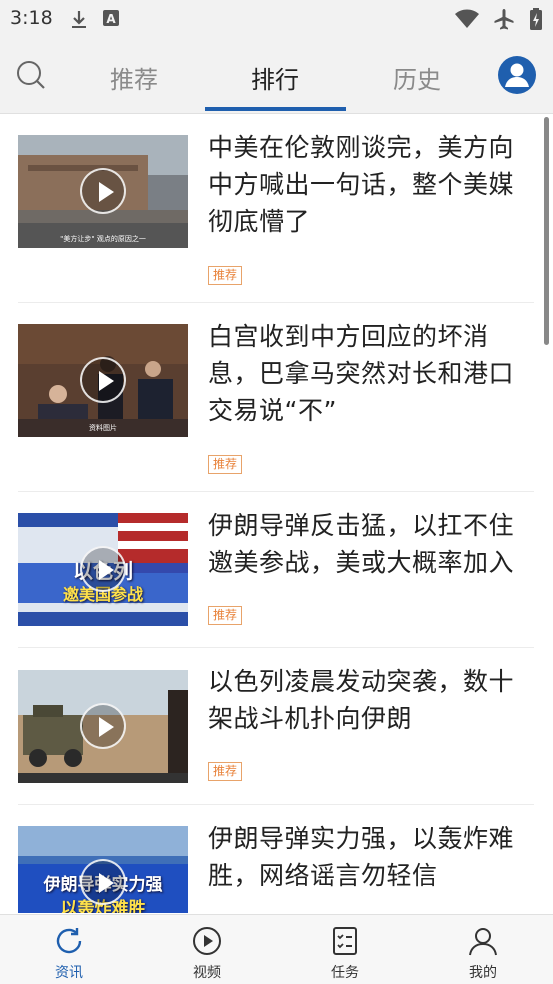 Image resolution: width=553 pixels, height=984 pixels. What do you see at coordinates (546, 231) in the screenshot?
I see `feed-scrollbar` at bounding box center [546, 231].